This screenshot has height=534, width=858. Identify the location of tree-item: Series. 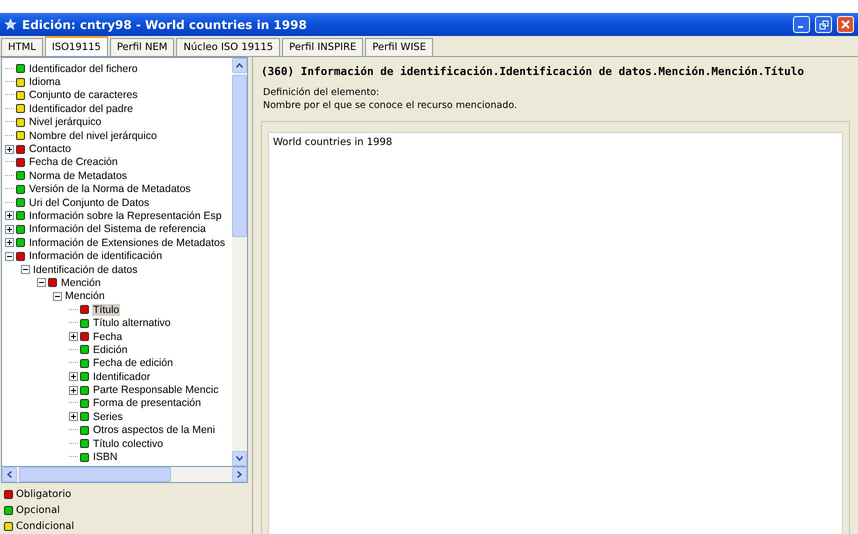
(108, 416).